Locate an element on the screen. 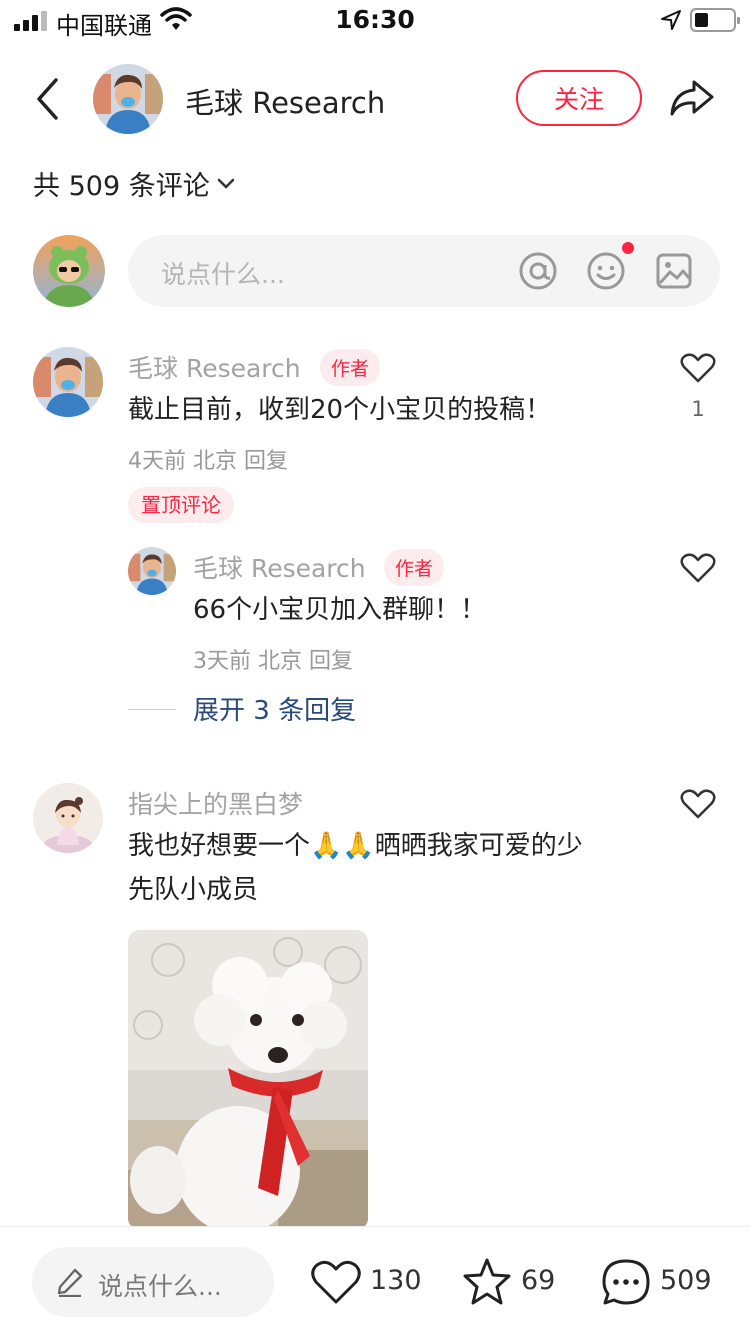 The image size is (750, 1334). bottom-action-bar: 说点什么... 130 69 509 is located at coordinates (375, 1280).